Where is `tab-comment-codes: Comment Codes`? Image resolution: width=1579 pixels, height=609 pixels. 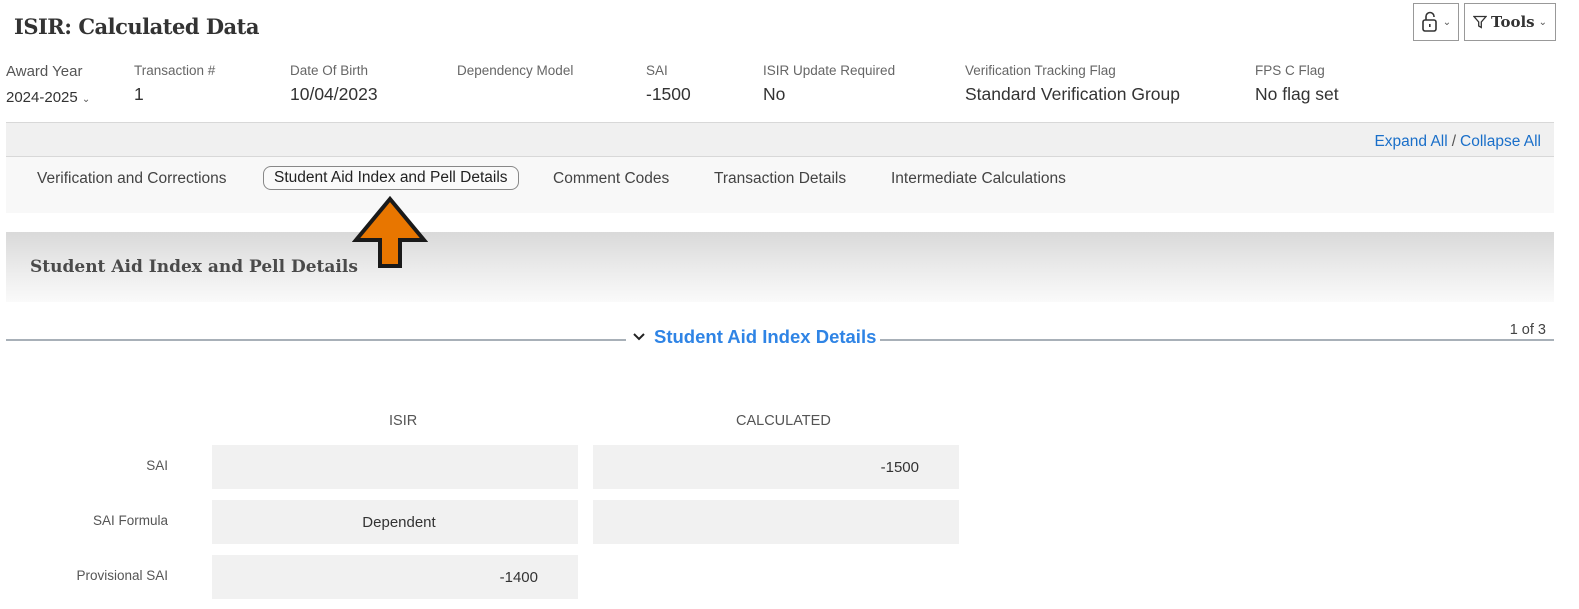 tab-comment-codes: Comment Codes is located at coordinates (611, 179).